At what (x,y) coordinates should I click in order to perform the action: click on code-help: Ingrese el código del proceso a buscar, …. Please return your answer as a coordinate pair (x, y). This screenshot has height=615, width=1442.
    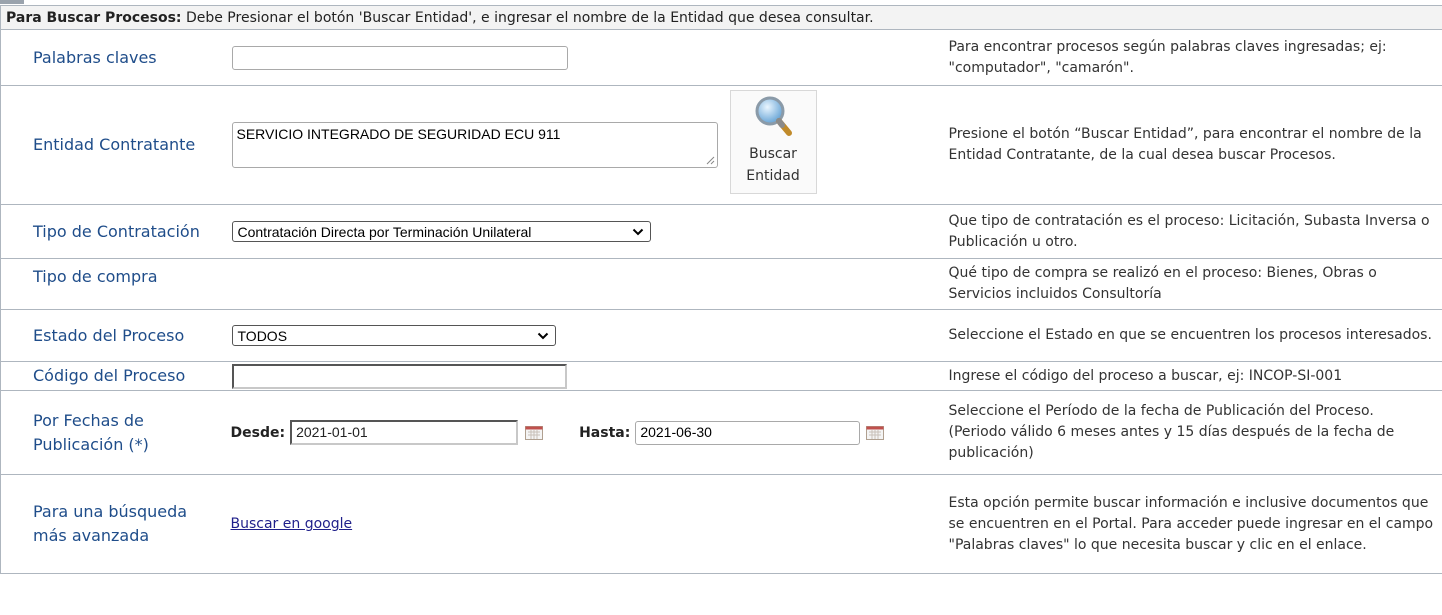
    Looking at the image, I should click on (1193, 376).